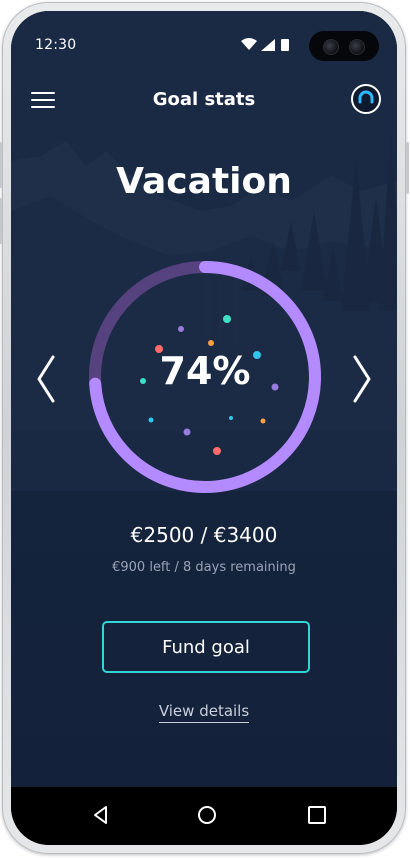 This screenshot has height=858, width=410. What do you see at coordinates (204, 45) in the screenshot?
I see `status-bar: 12:30` at bounding box center [204, 45].